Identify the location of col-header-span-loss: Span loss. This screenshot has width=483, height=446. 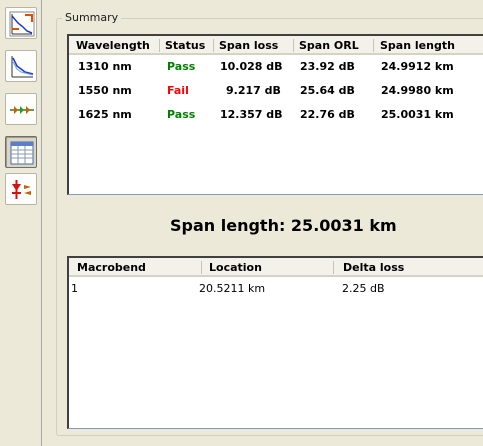
(248, 45).